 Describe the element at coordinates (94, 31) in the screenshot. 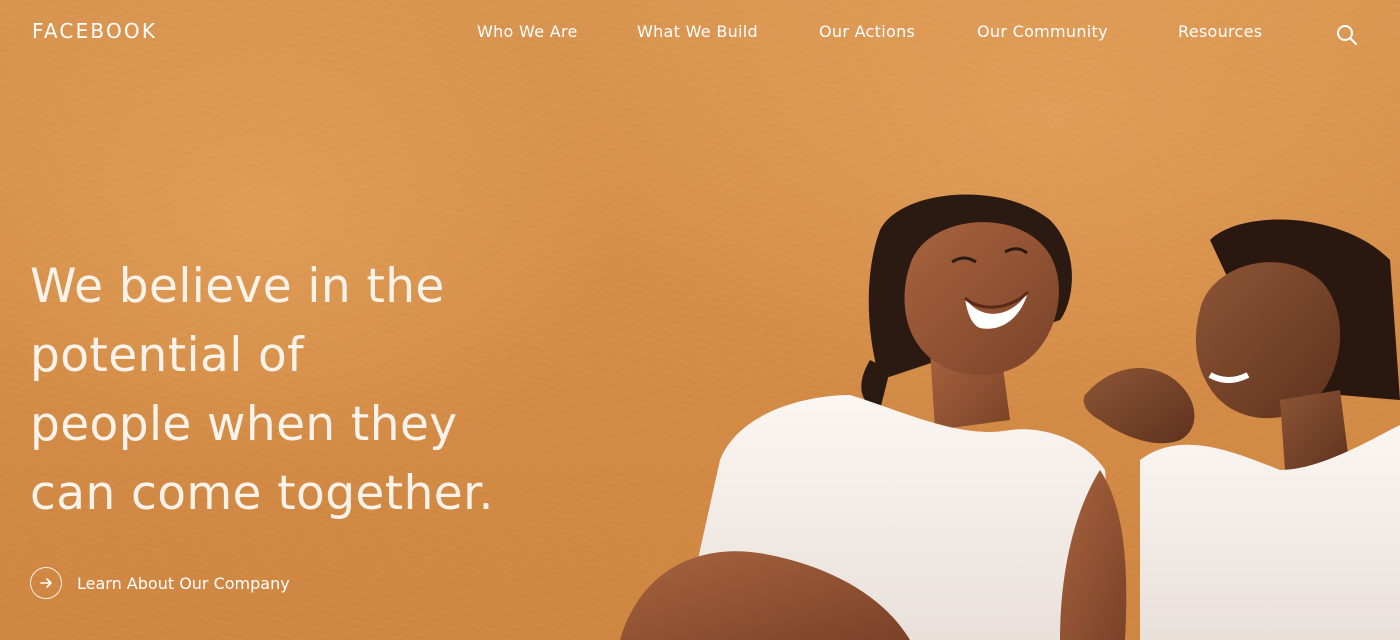

I see `facebook-logo: FACEBOOK` at that location.